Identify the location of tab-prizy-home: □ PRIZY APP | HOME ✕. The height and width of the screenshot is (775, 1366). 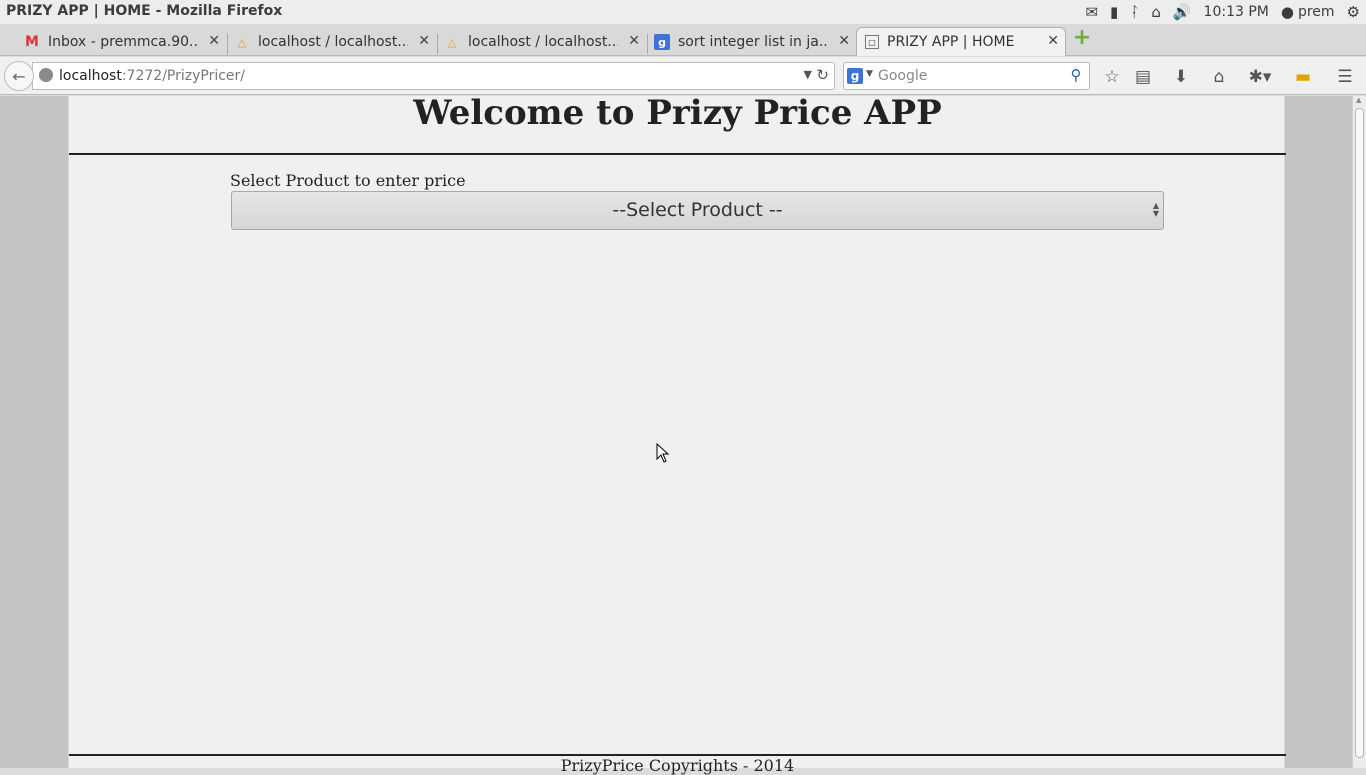
(961, 41).